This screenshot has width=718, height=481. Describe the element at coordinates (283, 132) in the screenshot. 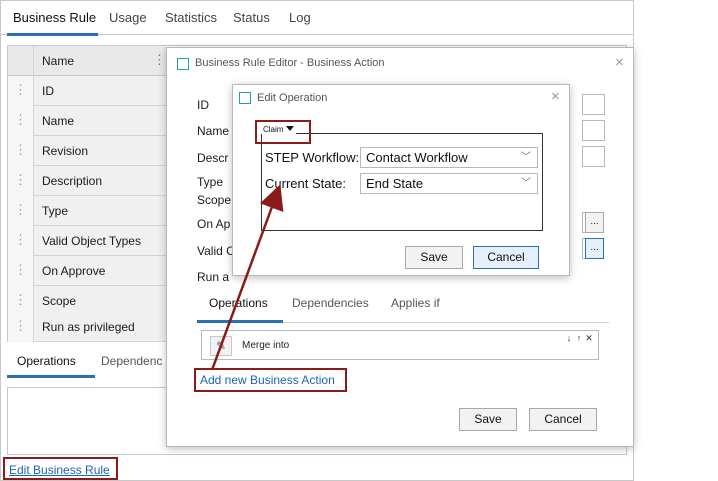

I see `highlight-box-claim` at that location.